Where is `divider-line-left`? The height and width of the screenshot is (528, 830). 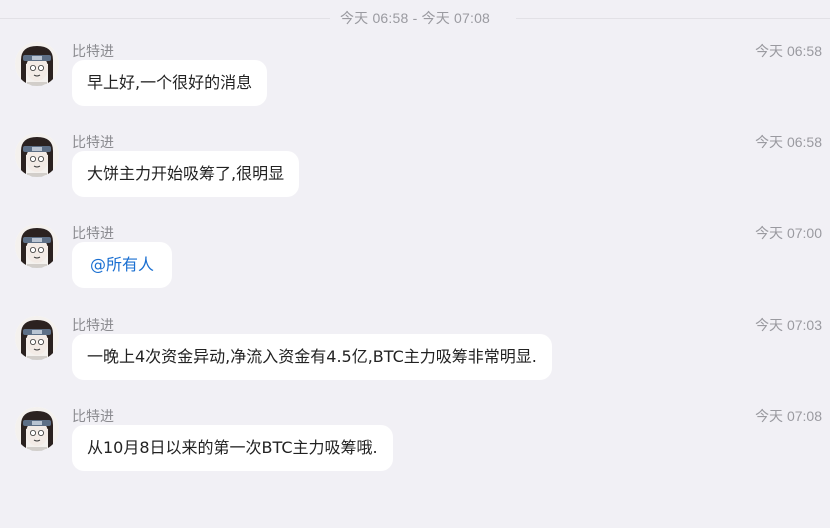 divider-line-left is located at coordinates (165, 18).